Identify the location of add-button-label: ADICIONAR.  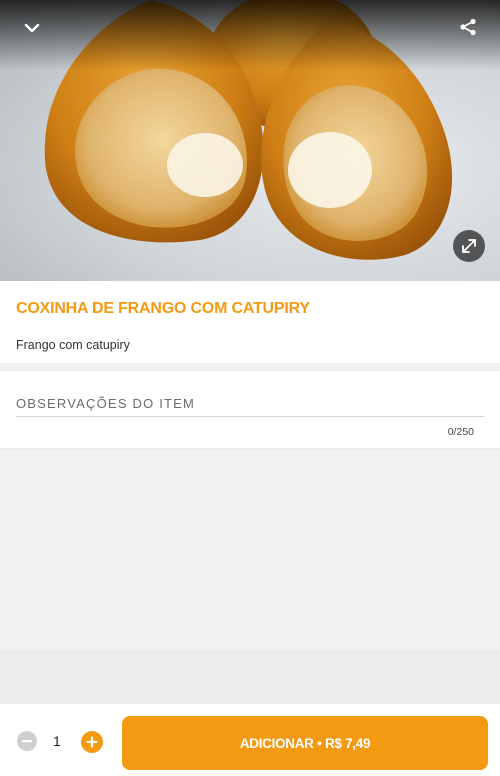
(276, 743).